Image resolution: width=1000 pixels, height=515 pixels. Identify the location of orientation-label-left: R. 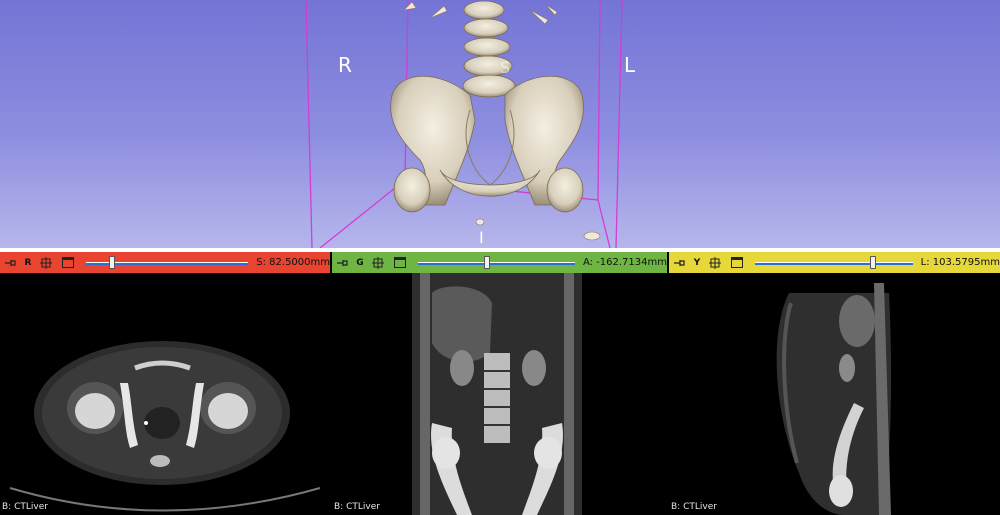
(345, 65).